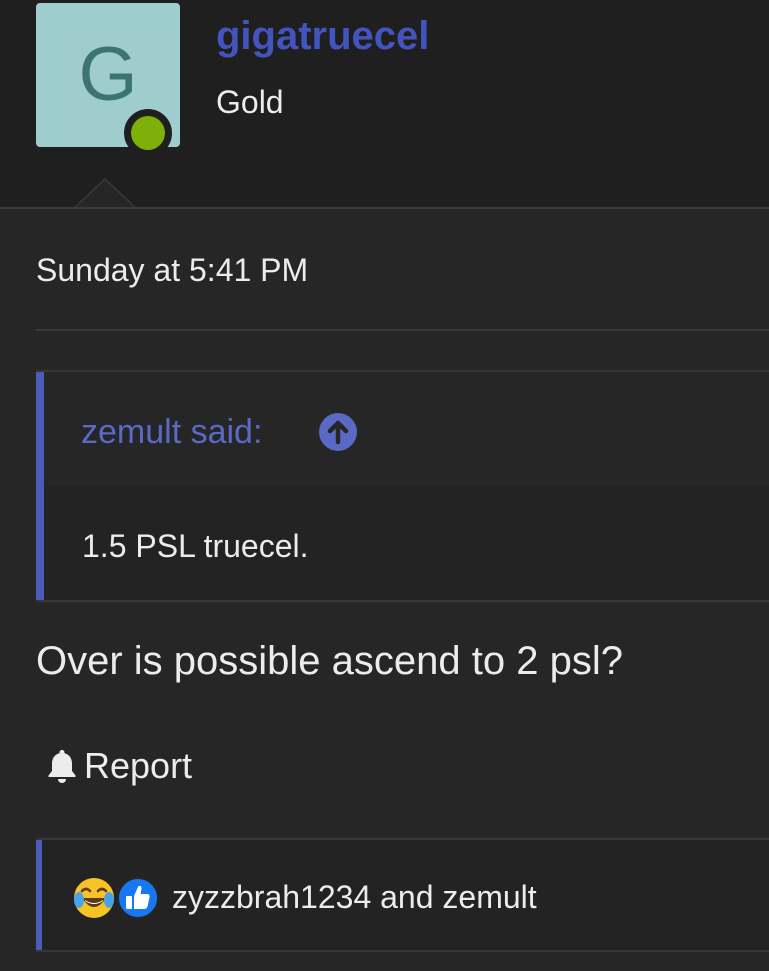 Image resolution: width=769 pixels, height=971 pixels. Describe the element at coordinates (62, 766) in the screenshot. I see `bell-icon` at that location.